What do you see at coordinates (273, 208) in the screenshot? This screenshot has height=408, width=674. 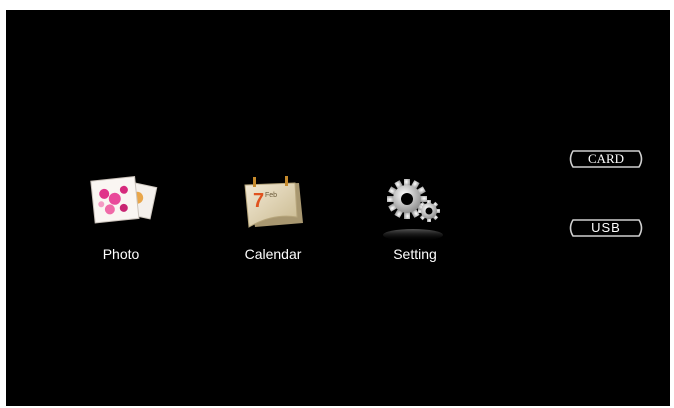 I see `calendar-icon: 7 Feb` at bounding box center [273, 208].